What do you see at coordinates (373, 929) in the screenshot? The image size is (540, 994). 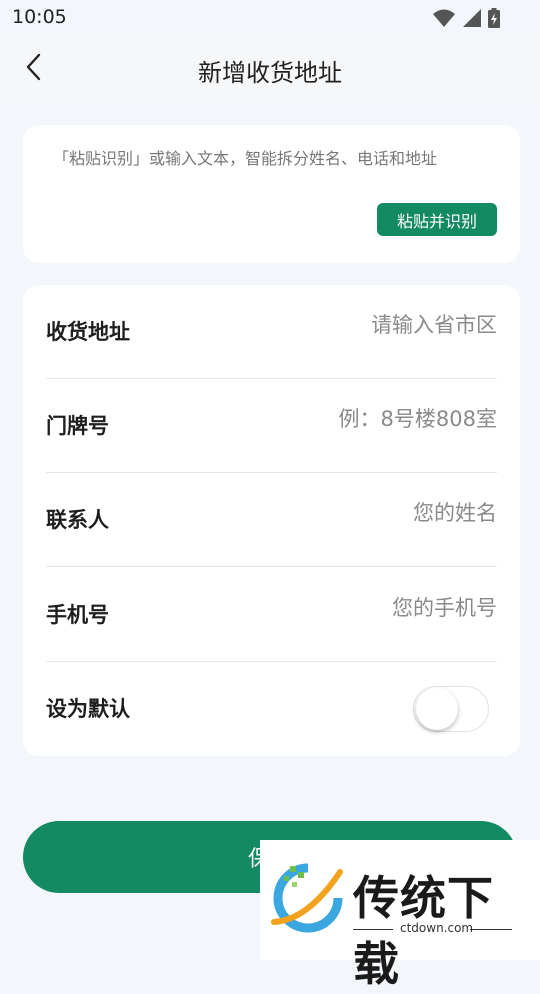 I see `watermark-line-left` at bounding box center [373, 929].